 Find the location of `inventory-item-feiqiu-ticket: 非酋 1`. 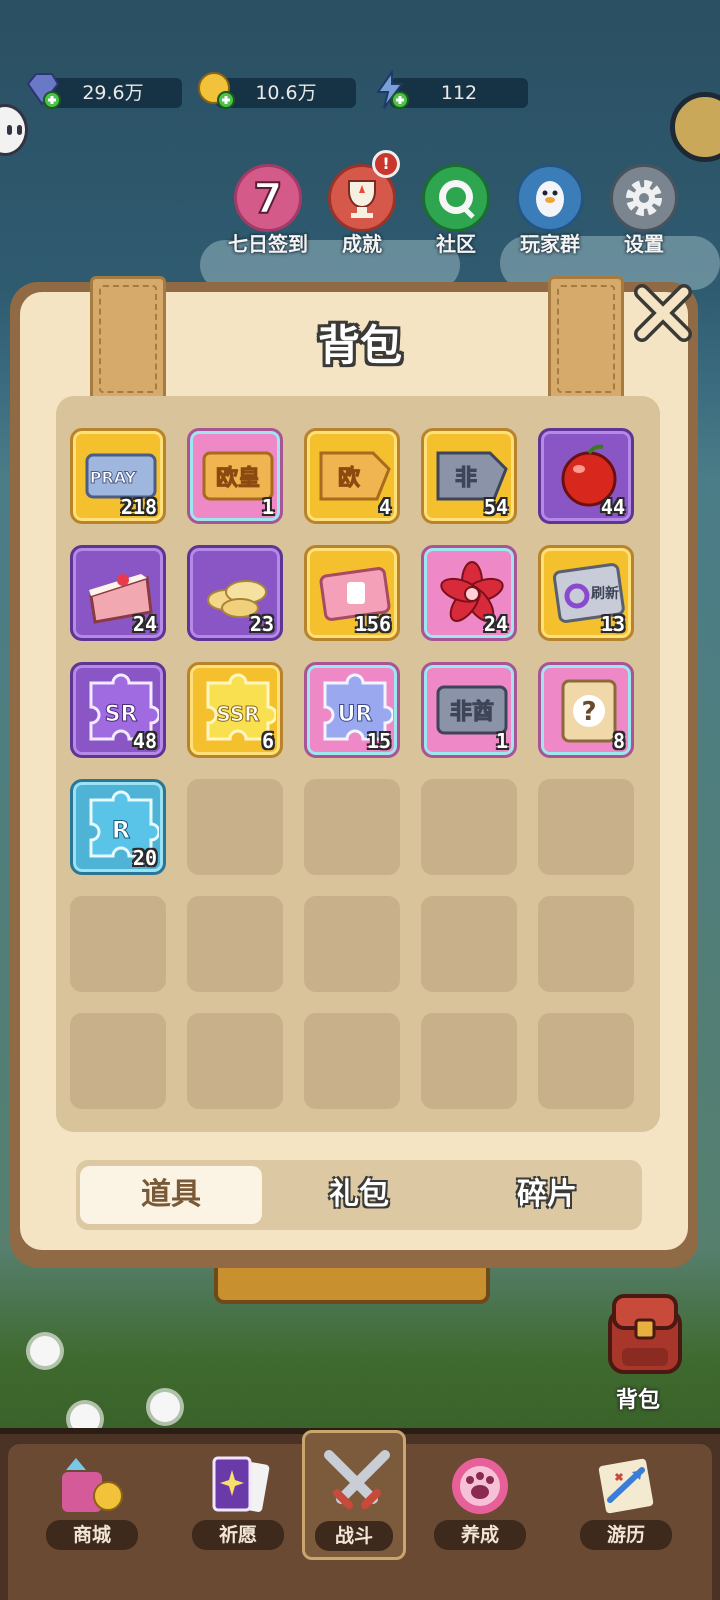

inventory-item-feiqiu-ticket: 非酋 1 is located at coordinates (469, 710).